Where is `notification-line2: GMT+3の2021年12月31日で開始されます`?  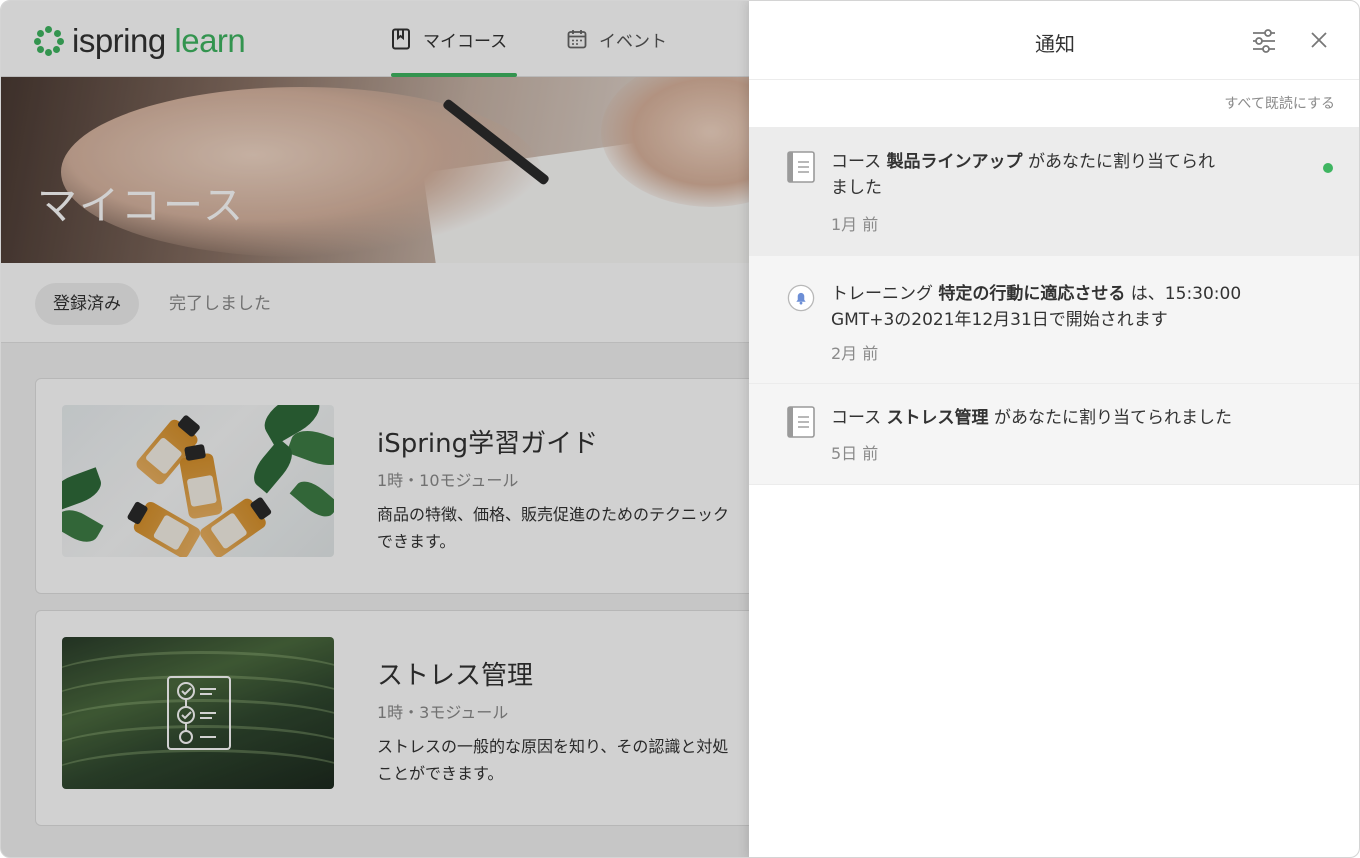
notification-line2: GMT+3の2021年12月31日で開始されます is located at coordinates (999, 320).